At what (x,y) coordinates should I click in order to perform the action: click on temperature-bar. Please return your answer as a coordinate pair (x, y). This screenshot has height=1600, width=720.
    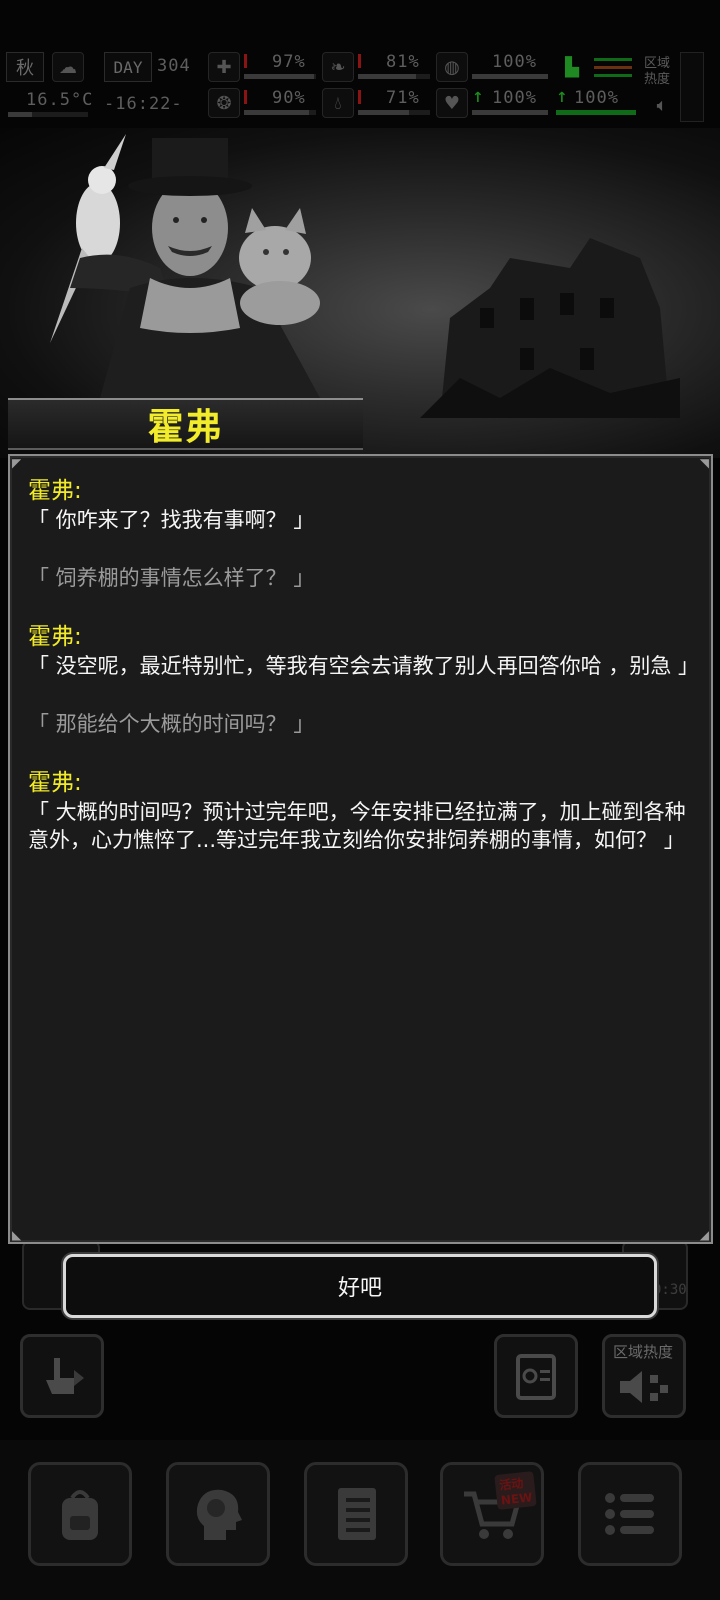
    Looking at the image, I should click on (48, 114).